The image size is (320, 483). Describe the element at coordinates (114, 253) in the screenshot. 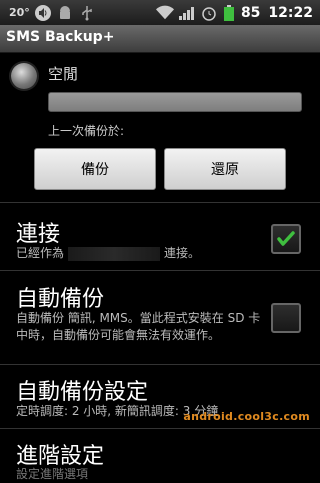

I see `redacted-account` at that location.